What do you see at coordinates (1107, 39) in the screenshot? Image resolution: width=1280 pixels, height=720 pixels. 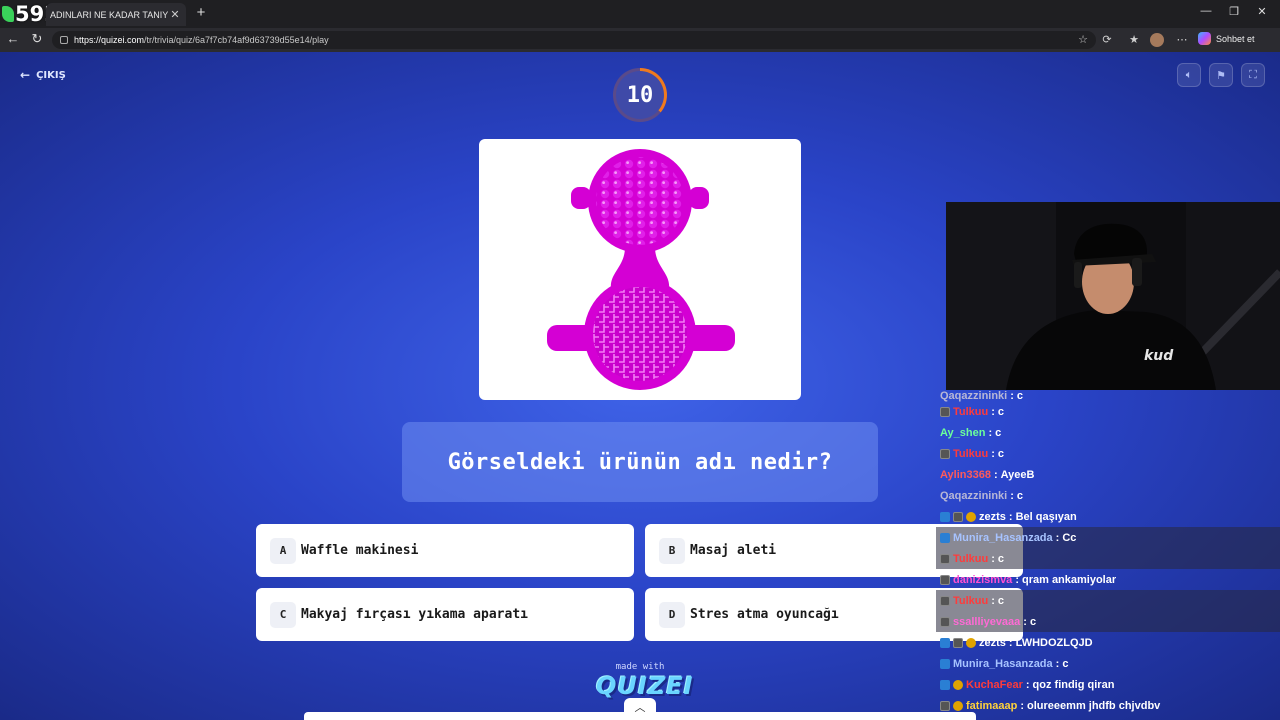 I see `extensions-icon: ⟳` at bounding box center [1107, 39].